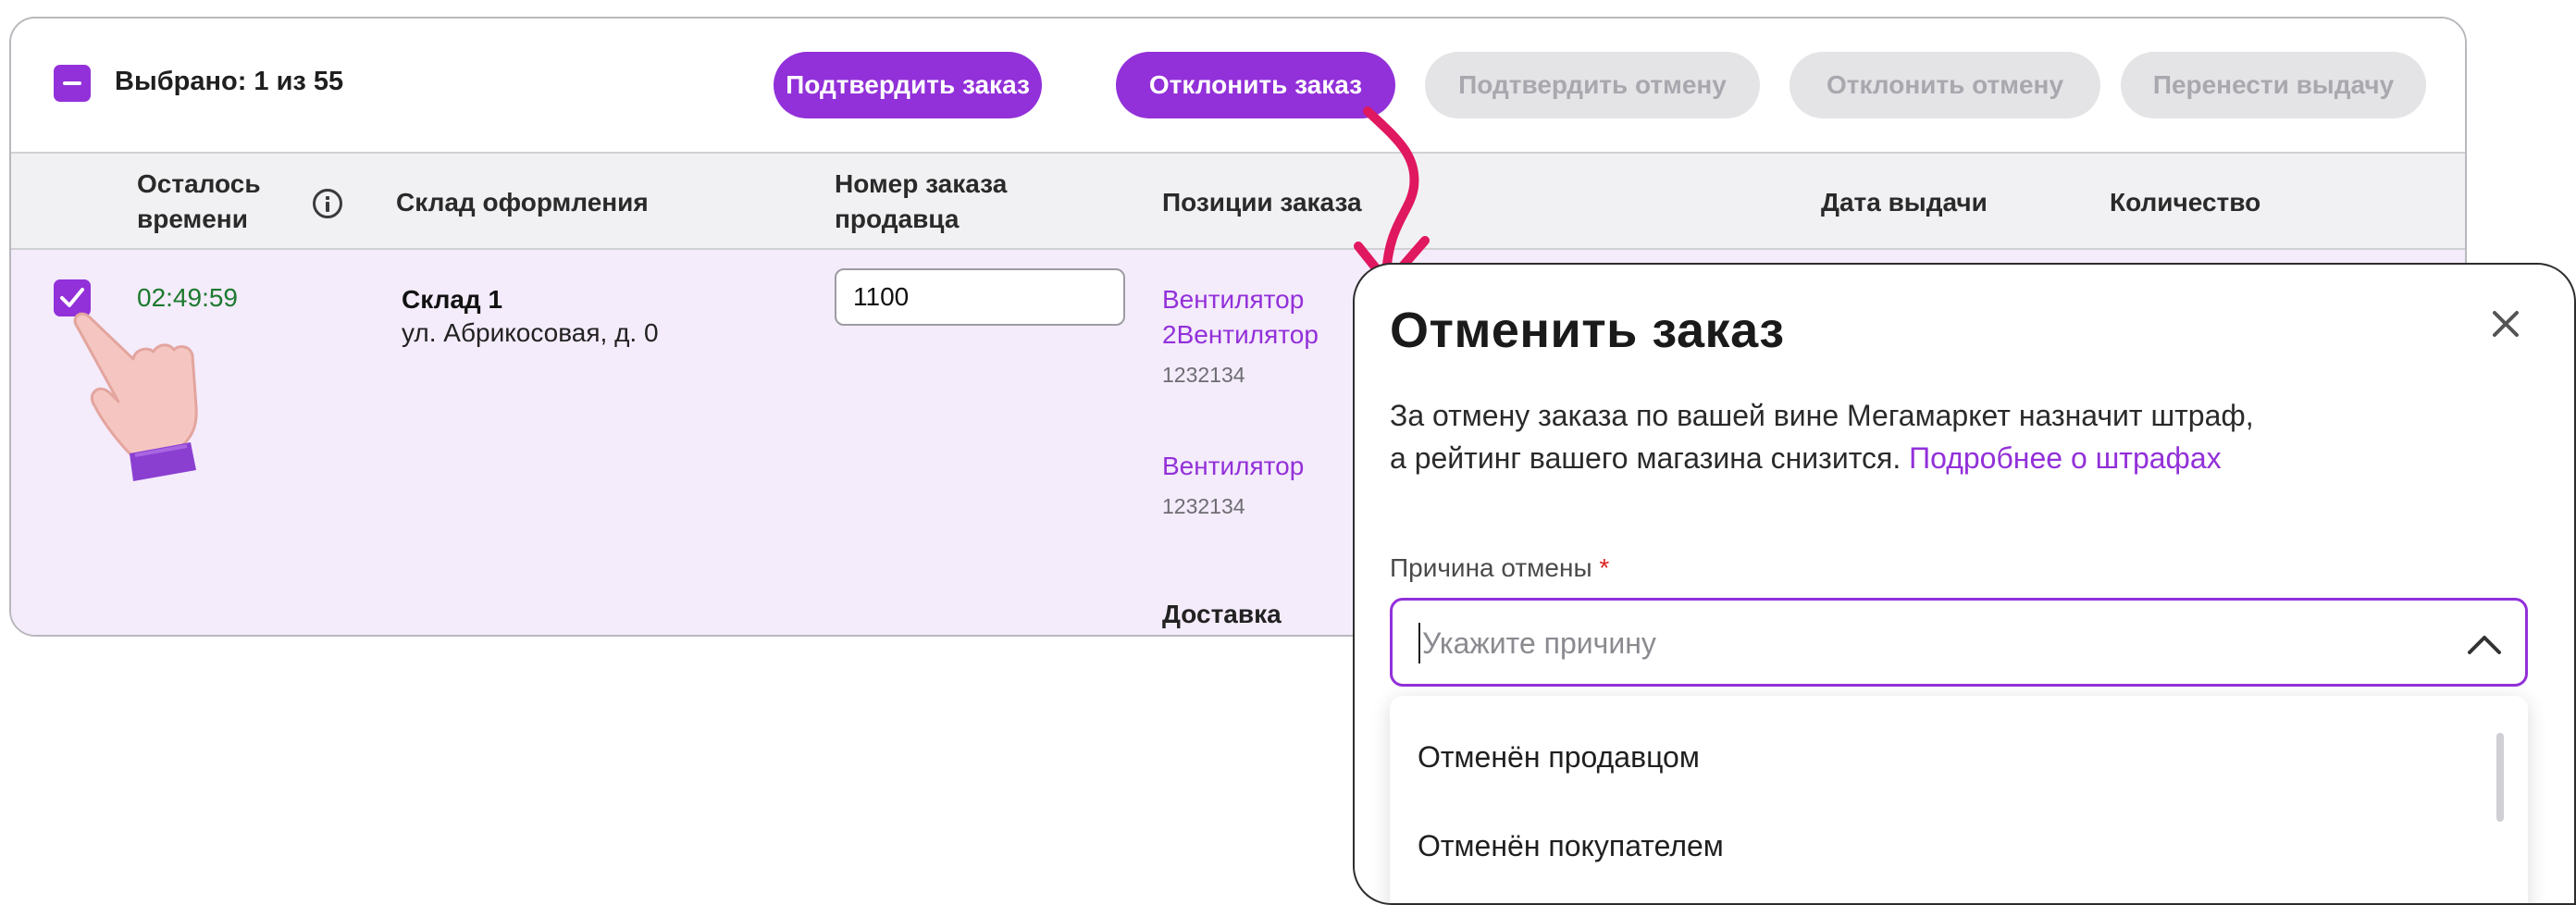 This screenshot has width=2576, height=905. What do you see at coordinates (1392, 196) in the screenshot?
I see `arrow-icon` at bounding box center [1392, 196].